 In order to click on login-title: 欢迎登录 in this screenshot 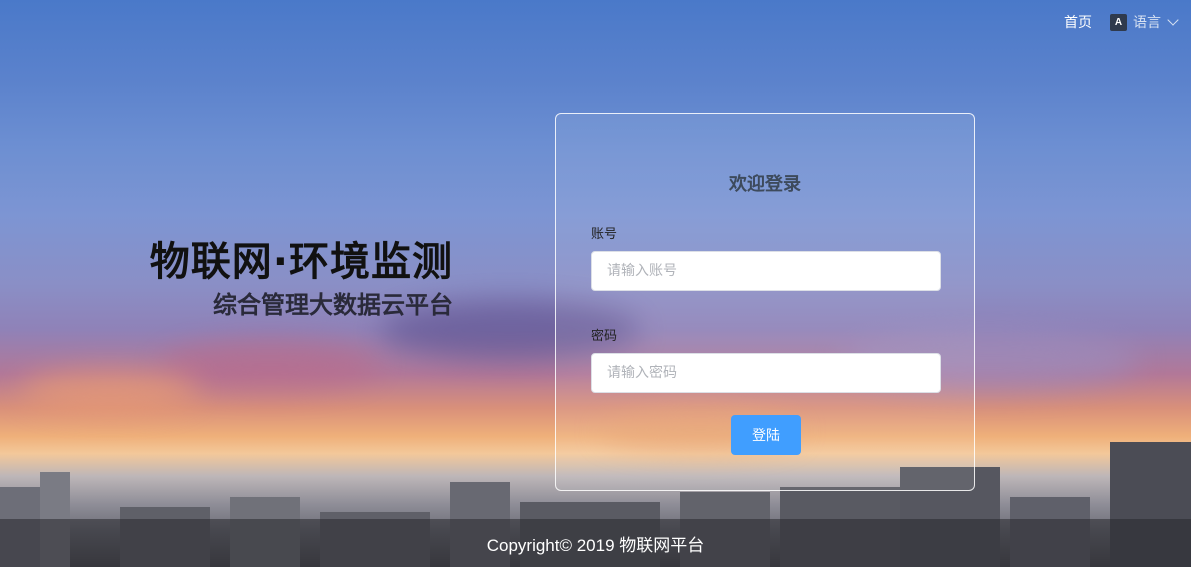, I will do `click(765, 184)`.